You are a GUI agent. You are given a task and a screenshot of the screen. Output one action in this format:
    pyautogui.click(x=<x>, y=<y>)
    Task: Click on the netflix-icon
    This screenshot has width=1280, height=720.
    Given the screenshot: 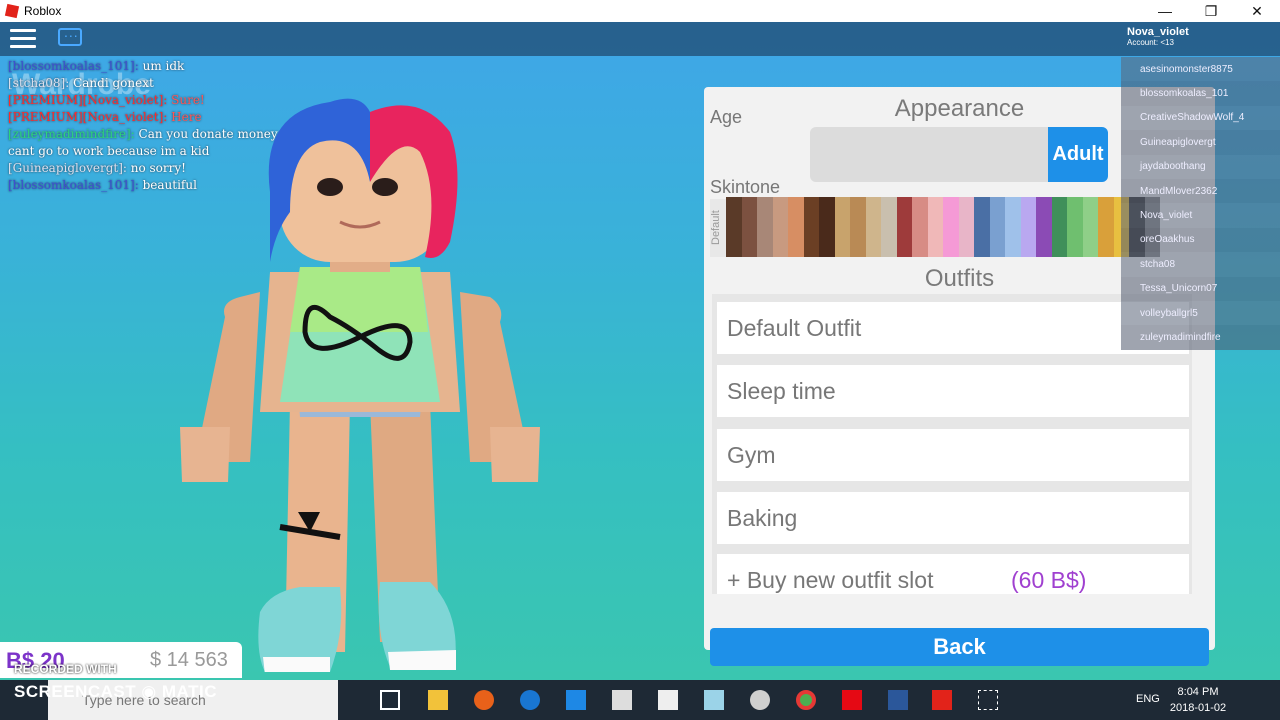 What is the action you would take?
    pyautogui.click(x=852, y=700)
    